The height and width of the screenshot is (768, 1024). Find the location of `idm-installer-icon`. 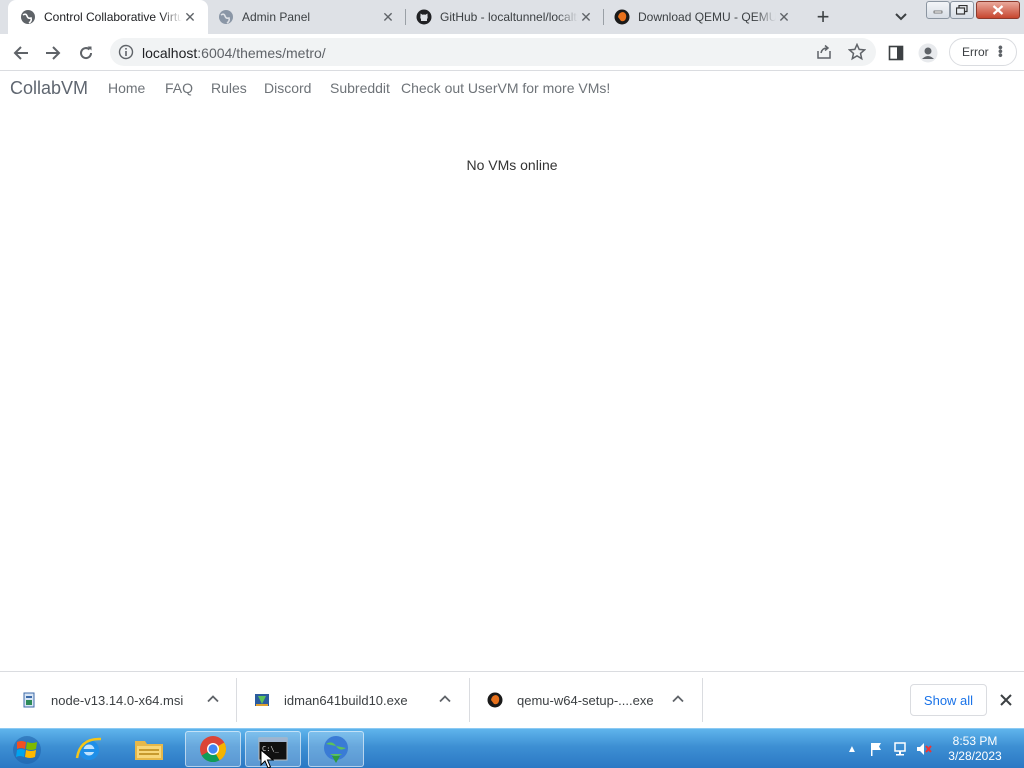

idm-installer-icon is located at coordinates (262, 700).